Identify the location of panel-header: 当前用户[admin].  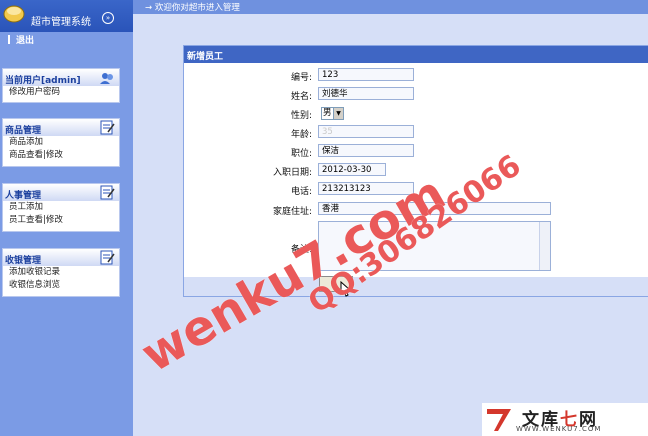
(61, 77).